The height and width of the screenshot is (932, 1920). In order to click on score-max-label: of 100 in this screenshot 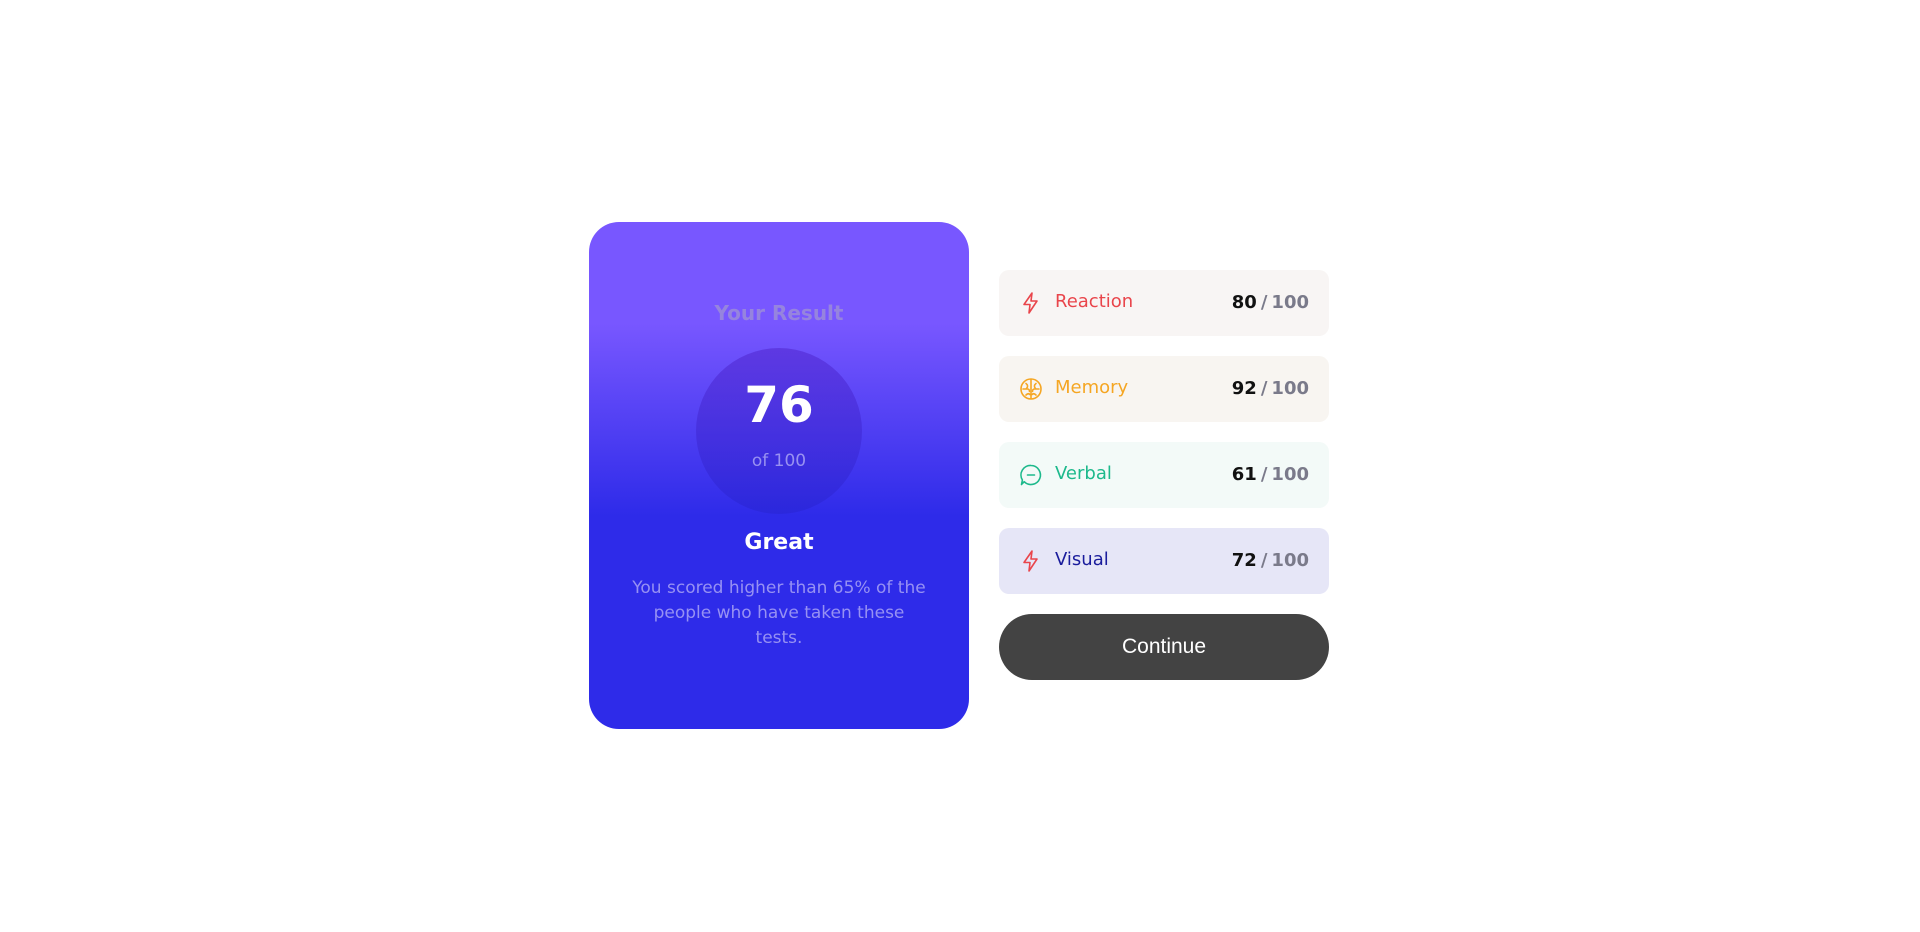, I will do `click(779, 461)`.